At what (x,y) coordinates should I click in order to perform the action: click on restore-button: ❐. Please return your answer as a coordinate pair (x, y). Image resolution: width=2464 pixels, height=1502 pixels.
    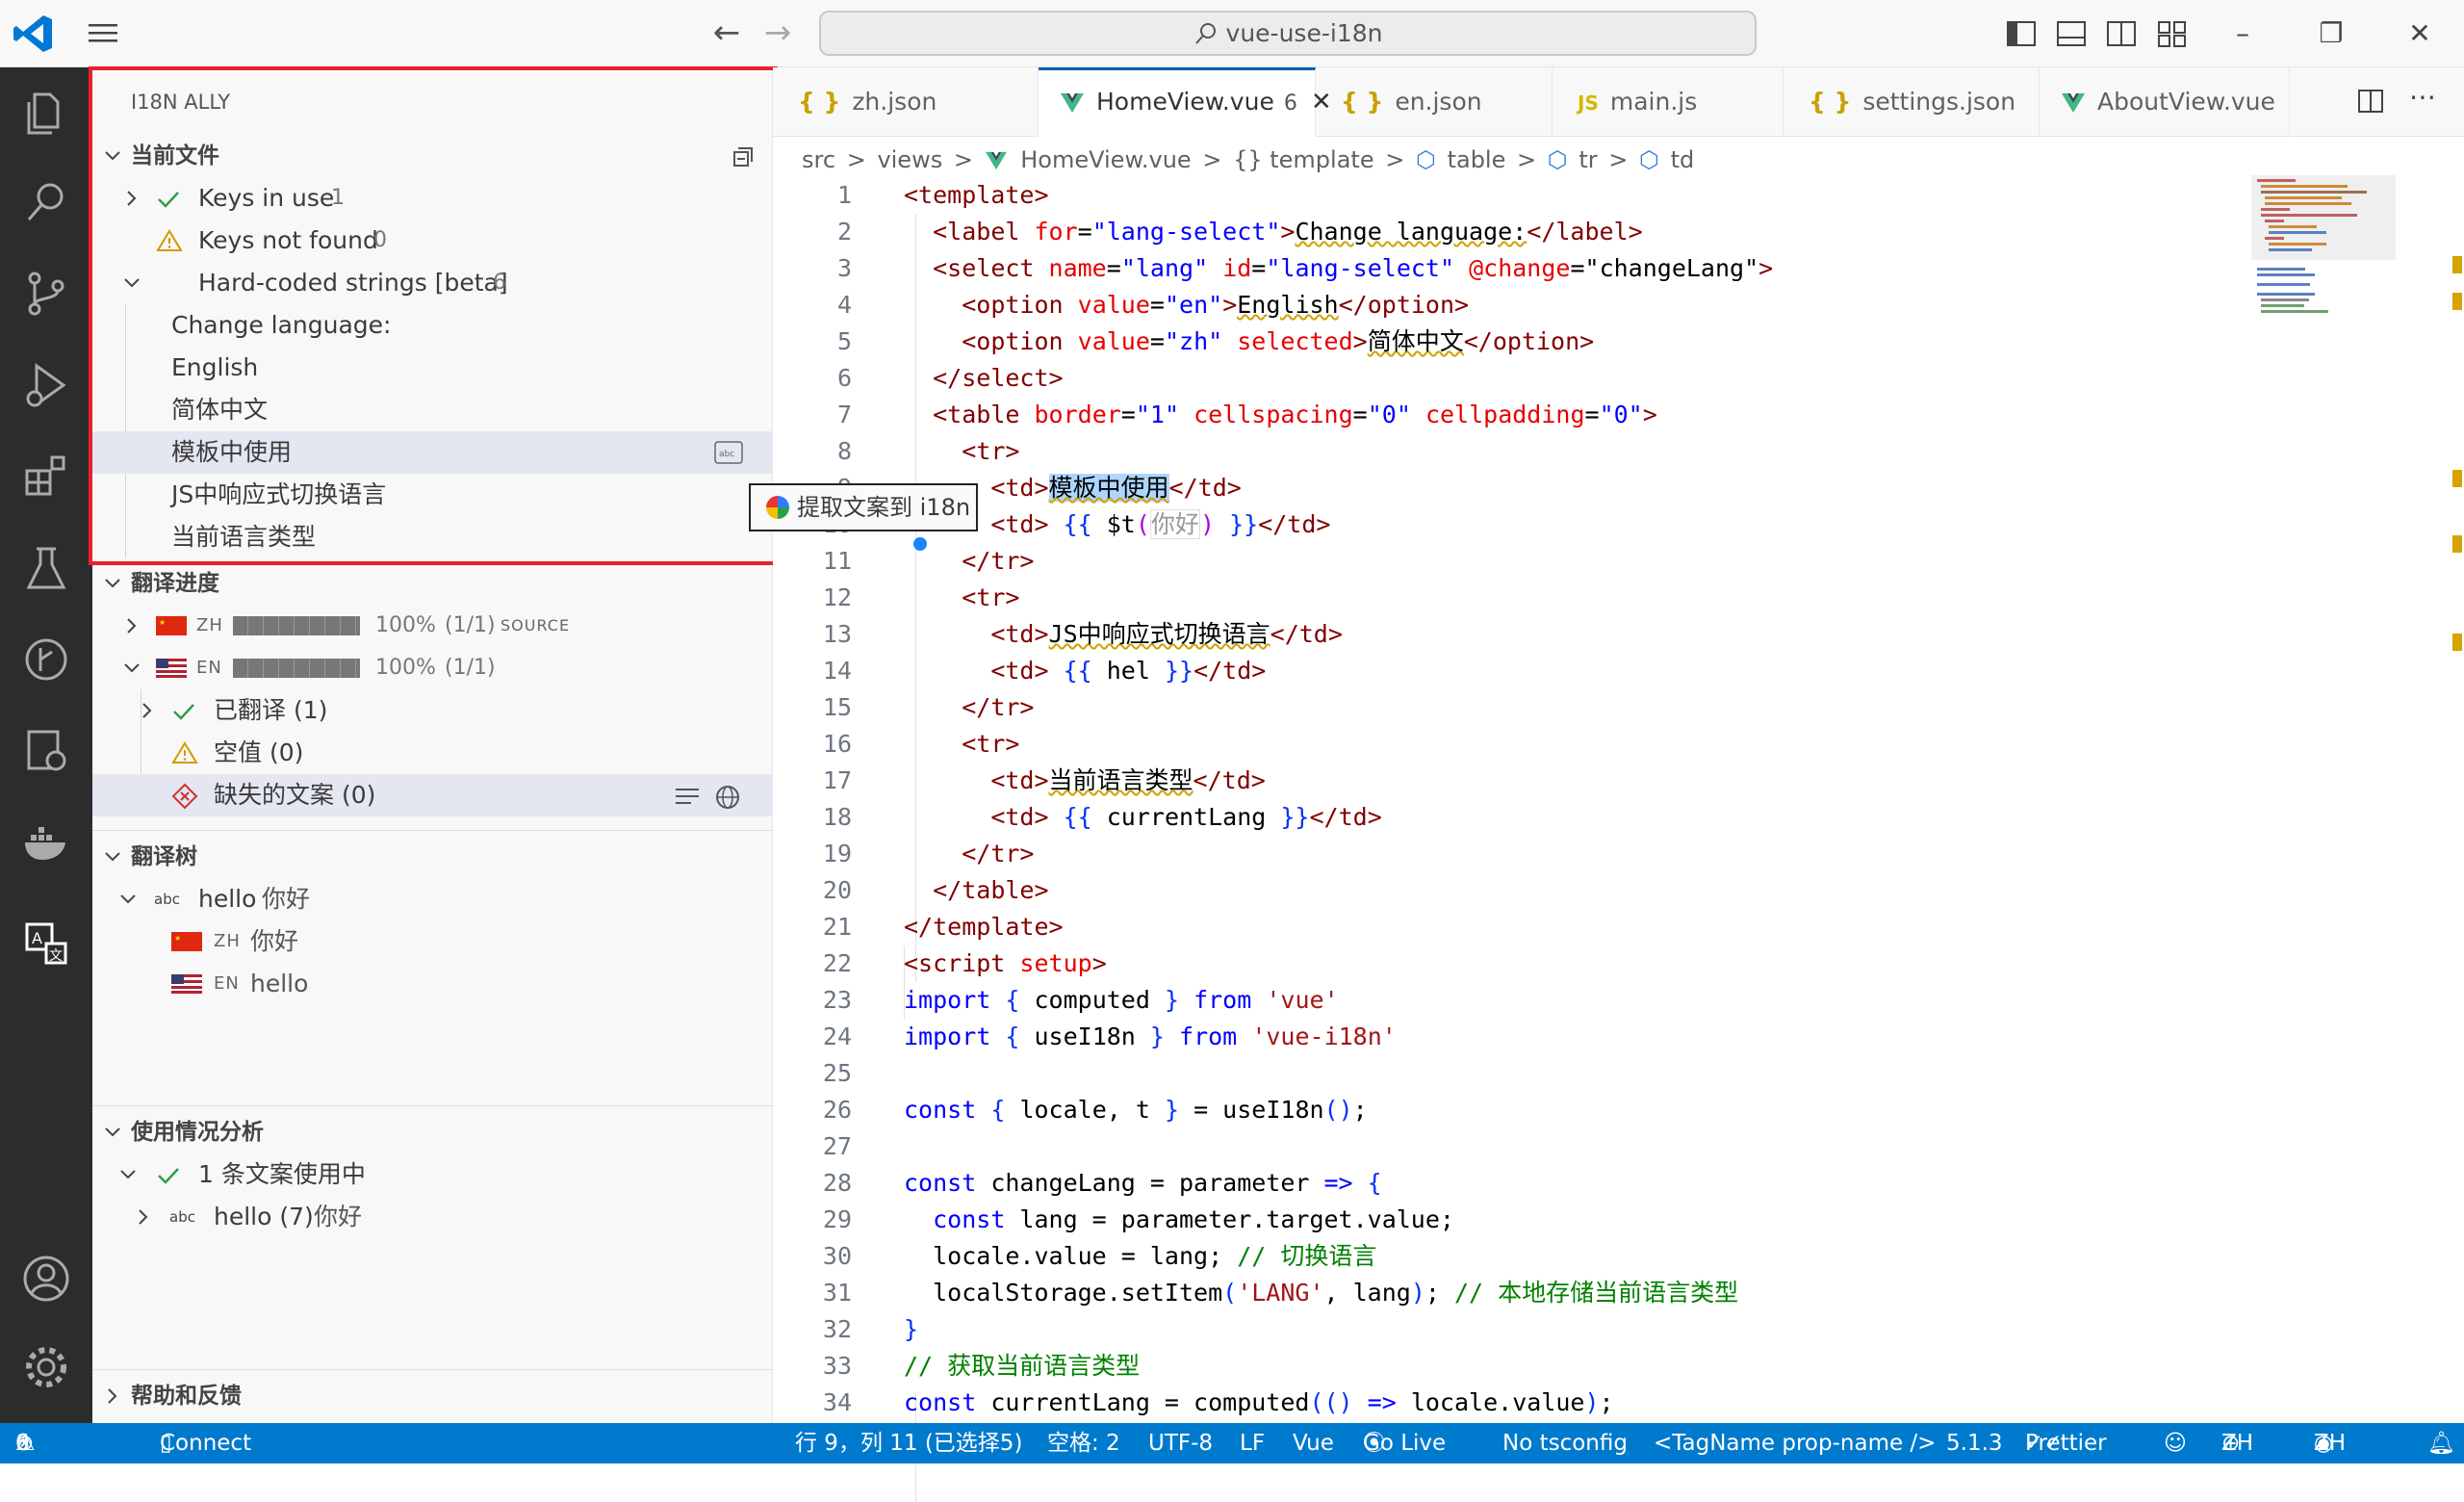
    Looking at the image, I should click on (2331, 34).